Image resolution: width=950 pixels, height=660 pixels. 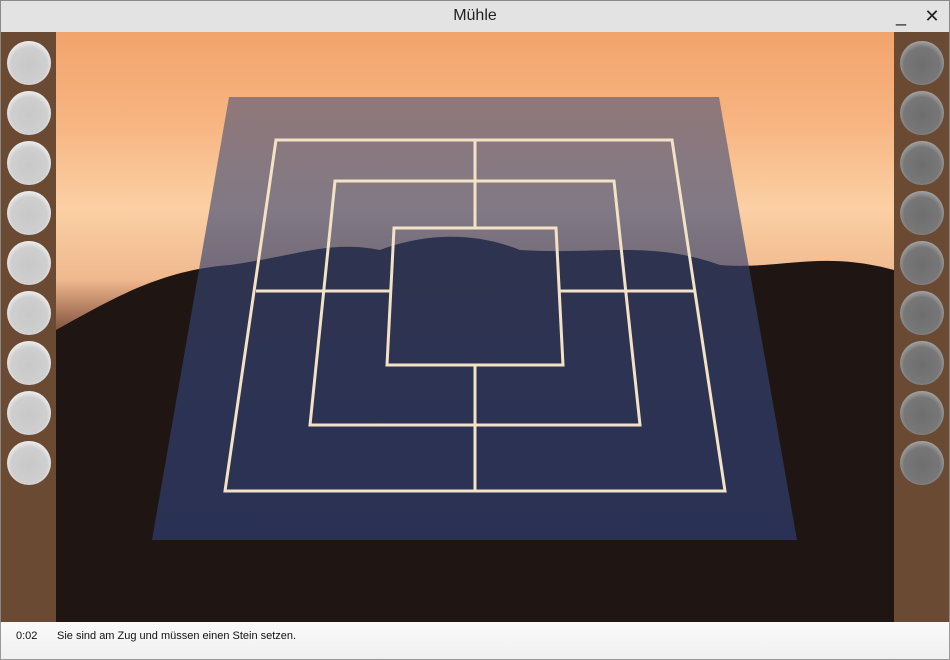 What do you see at coordinates (932, 16) in the screenshot?
I see `close-button: ✕` at bounding box center [932, 16].